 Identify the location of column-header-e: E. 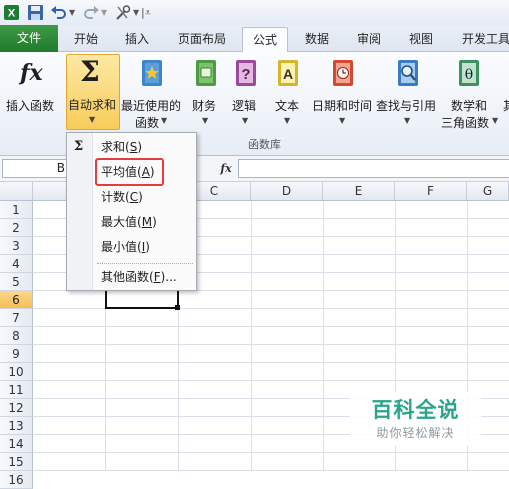
(359, 191).